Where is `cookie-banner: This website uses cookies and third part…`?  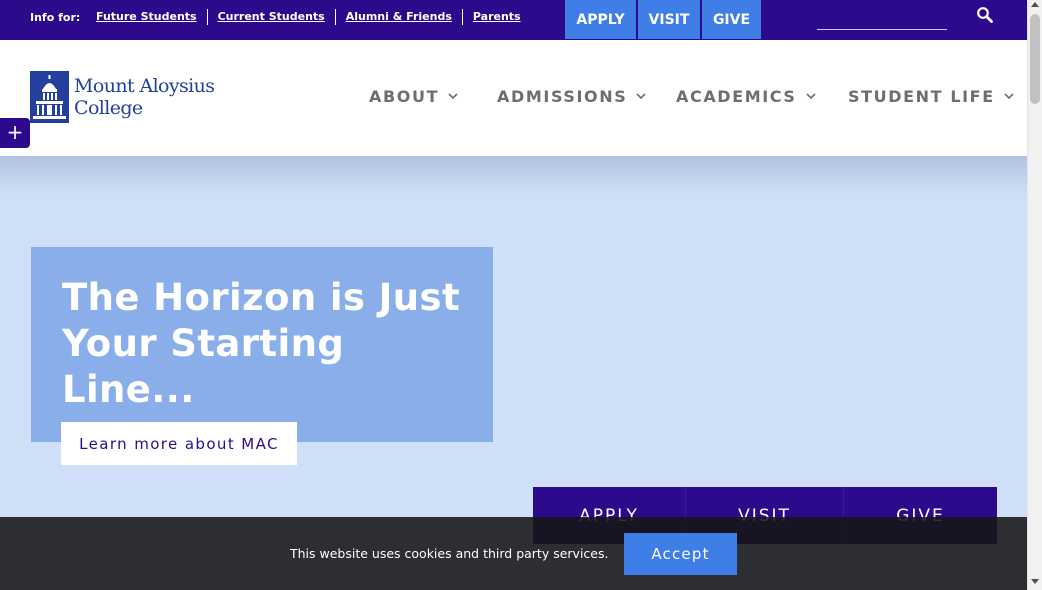 cookie-banner: This website uses cookies and third part… is located at coordinates (513, 553).